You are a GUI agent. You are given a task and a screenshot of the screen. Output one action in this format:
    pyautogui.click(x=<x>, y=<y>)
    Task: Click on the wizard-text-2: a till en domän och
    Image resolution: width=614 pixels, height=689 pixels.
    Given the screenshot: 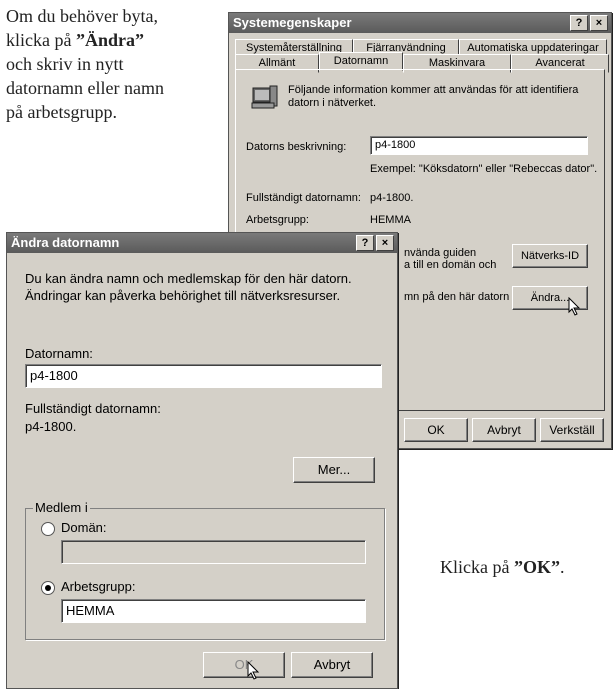 What is the action you would take?
    pyautogui.click(x=450, y=265)
    